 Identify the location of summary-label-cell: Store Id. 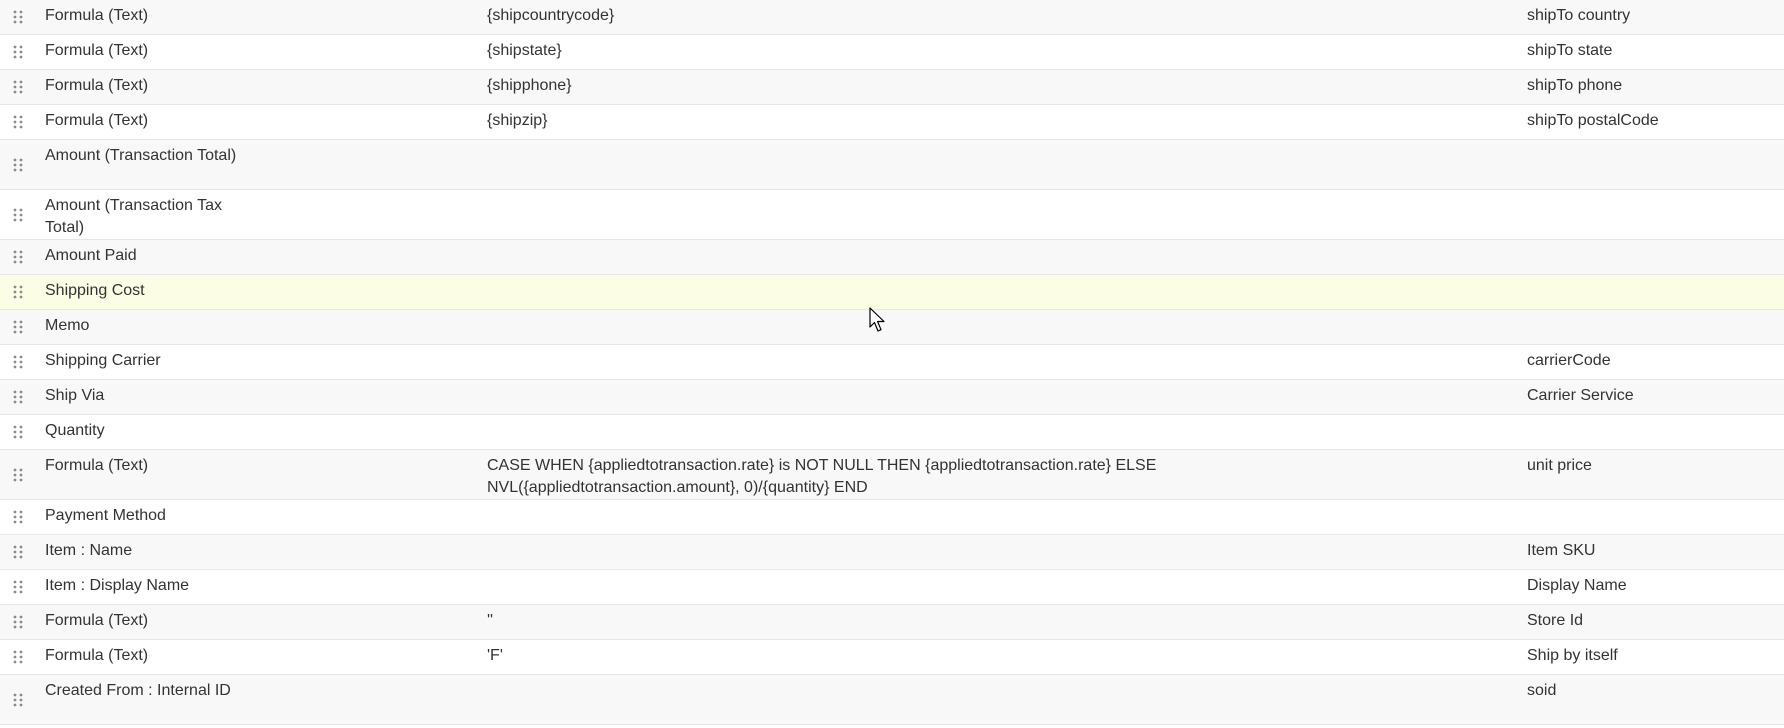
(1652, 621).